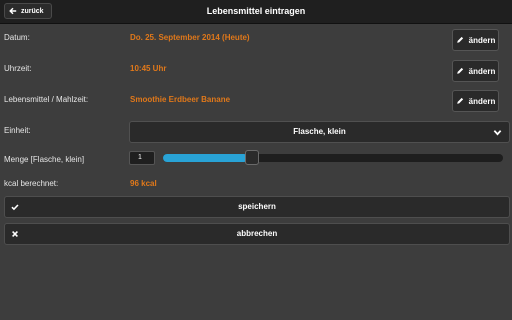 This screenshot has height=320, width=512. Describe the element at coordinates (17, 130) in the screenshot. I see `unit-label: Einheit:` at that location.